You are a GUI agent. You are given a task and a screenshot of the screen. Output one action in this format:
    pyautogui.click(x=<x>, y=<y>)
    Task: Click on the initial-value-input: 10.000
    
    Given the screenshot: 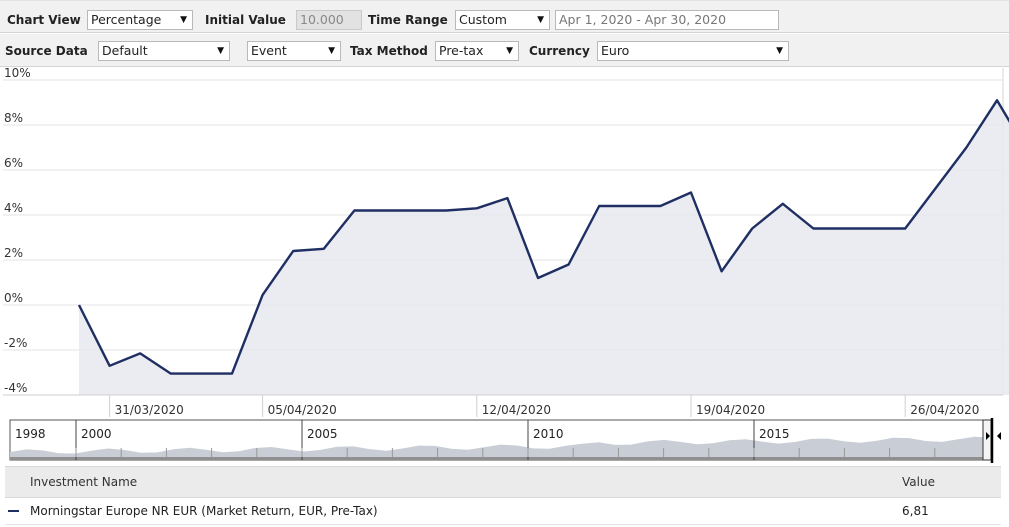 What is the action you would take?
    pyautogui.click(x=329, y=20)
    